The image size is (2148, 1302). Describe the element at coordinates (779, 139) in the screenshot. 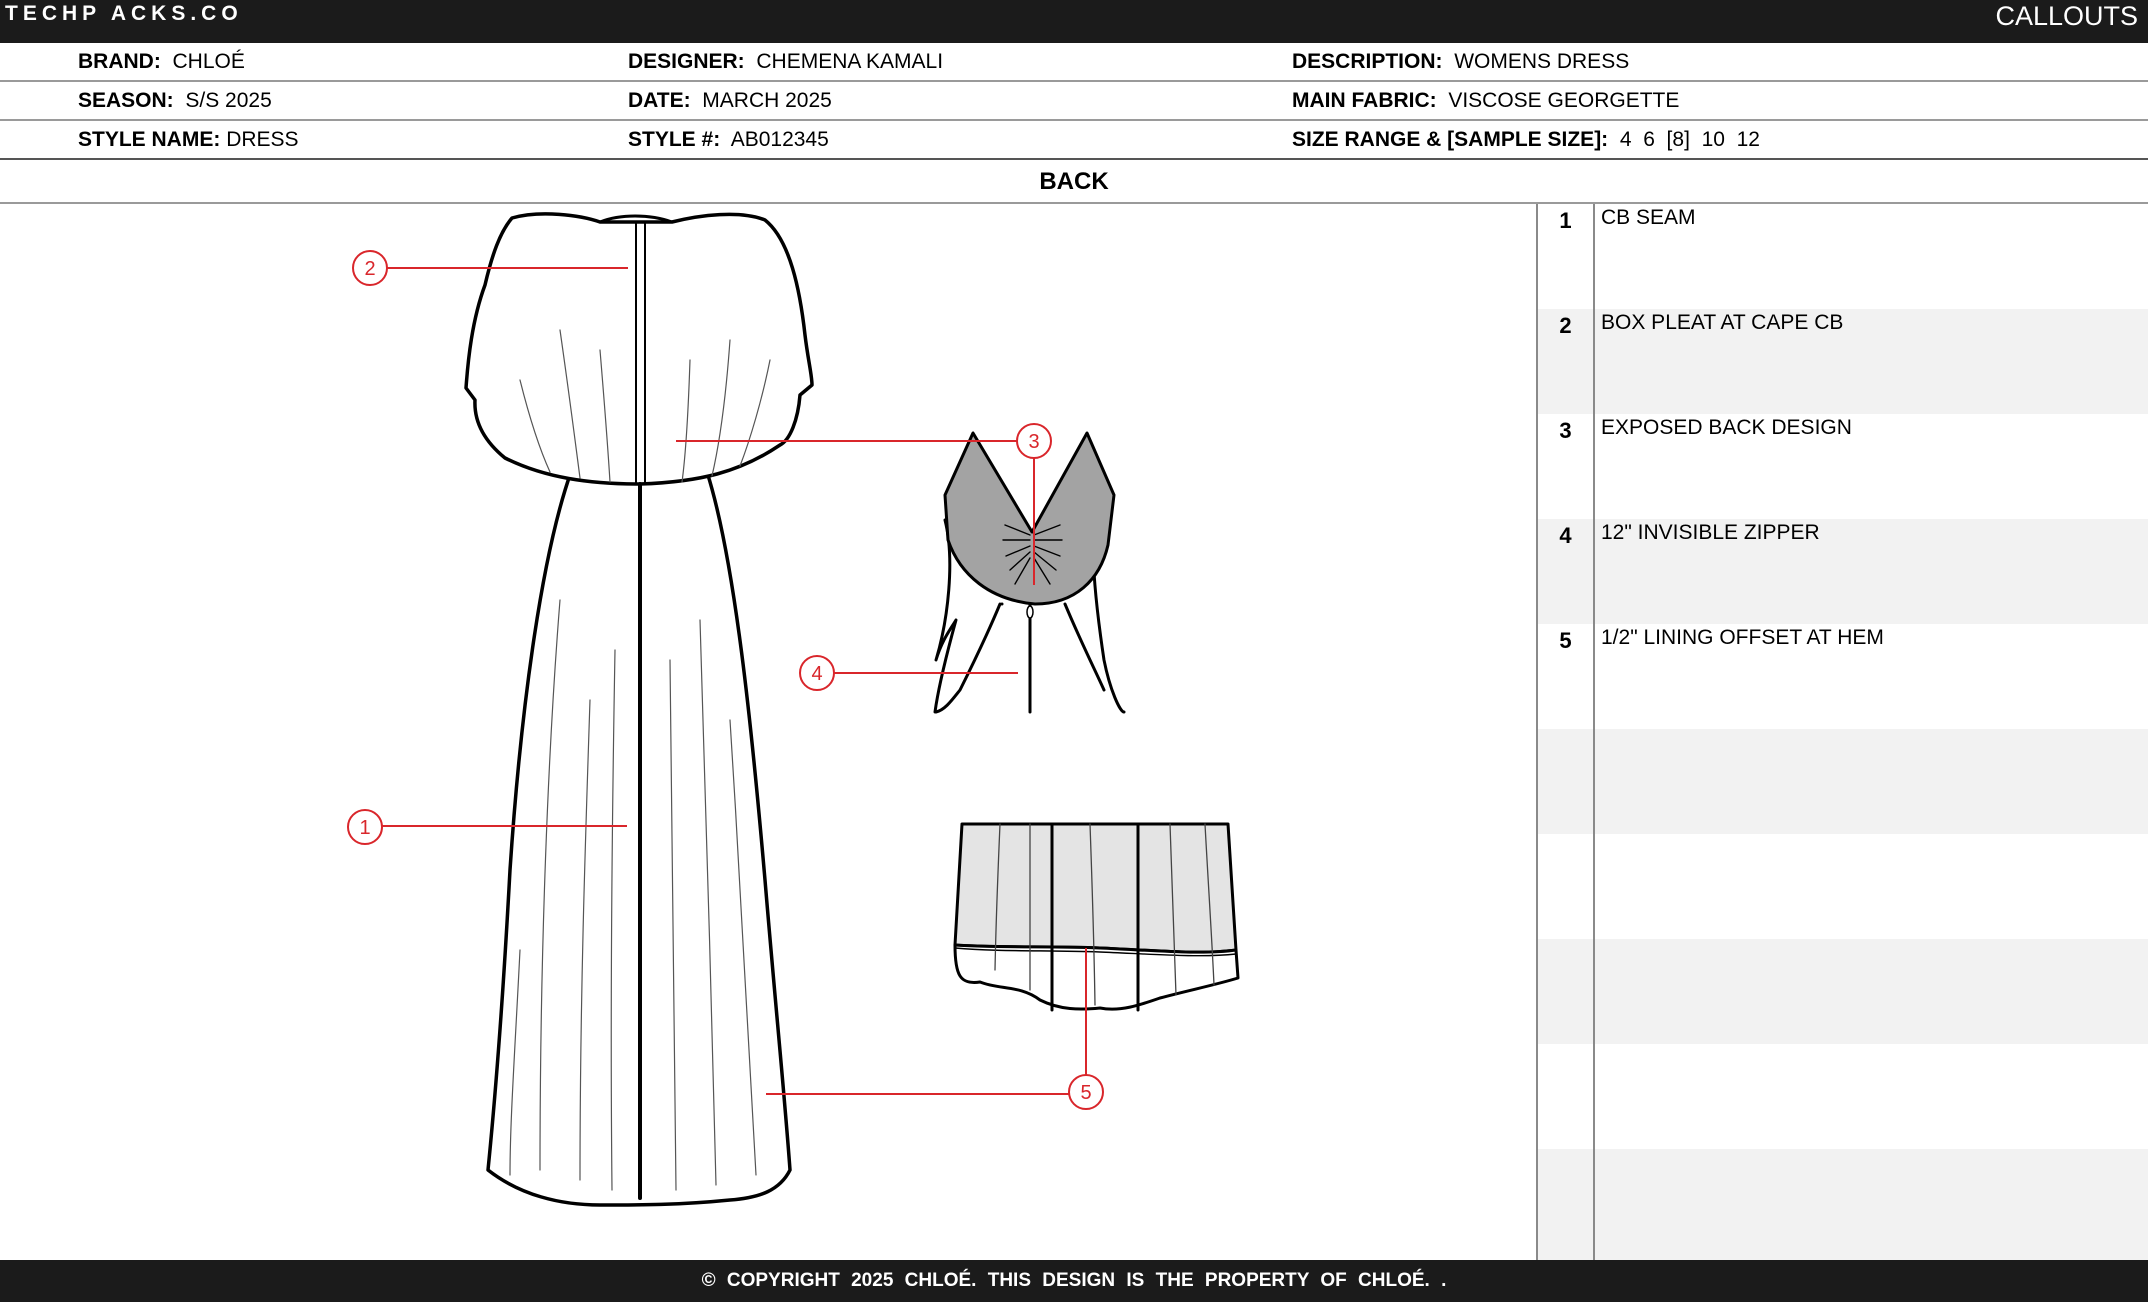

I see `style-number-value: AB012345` at that location.